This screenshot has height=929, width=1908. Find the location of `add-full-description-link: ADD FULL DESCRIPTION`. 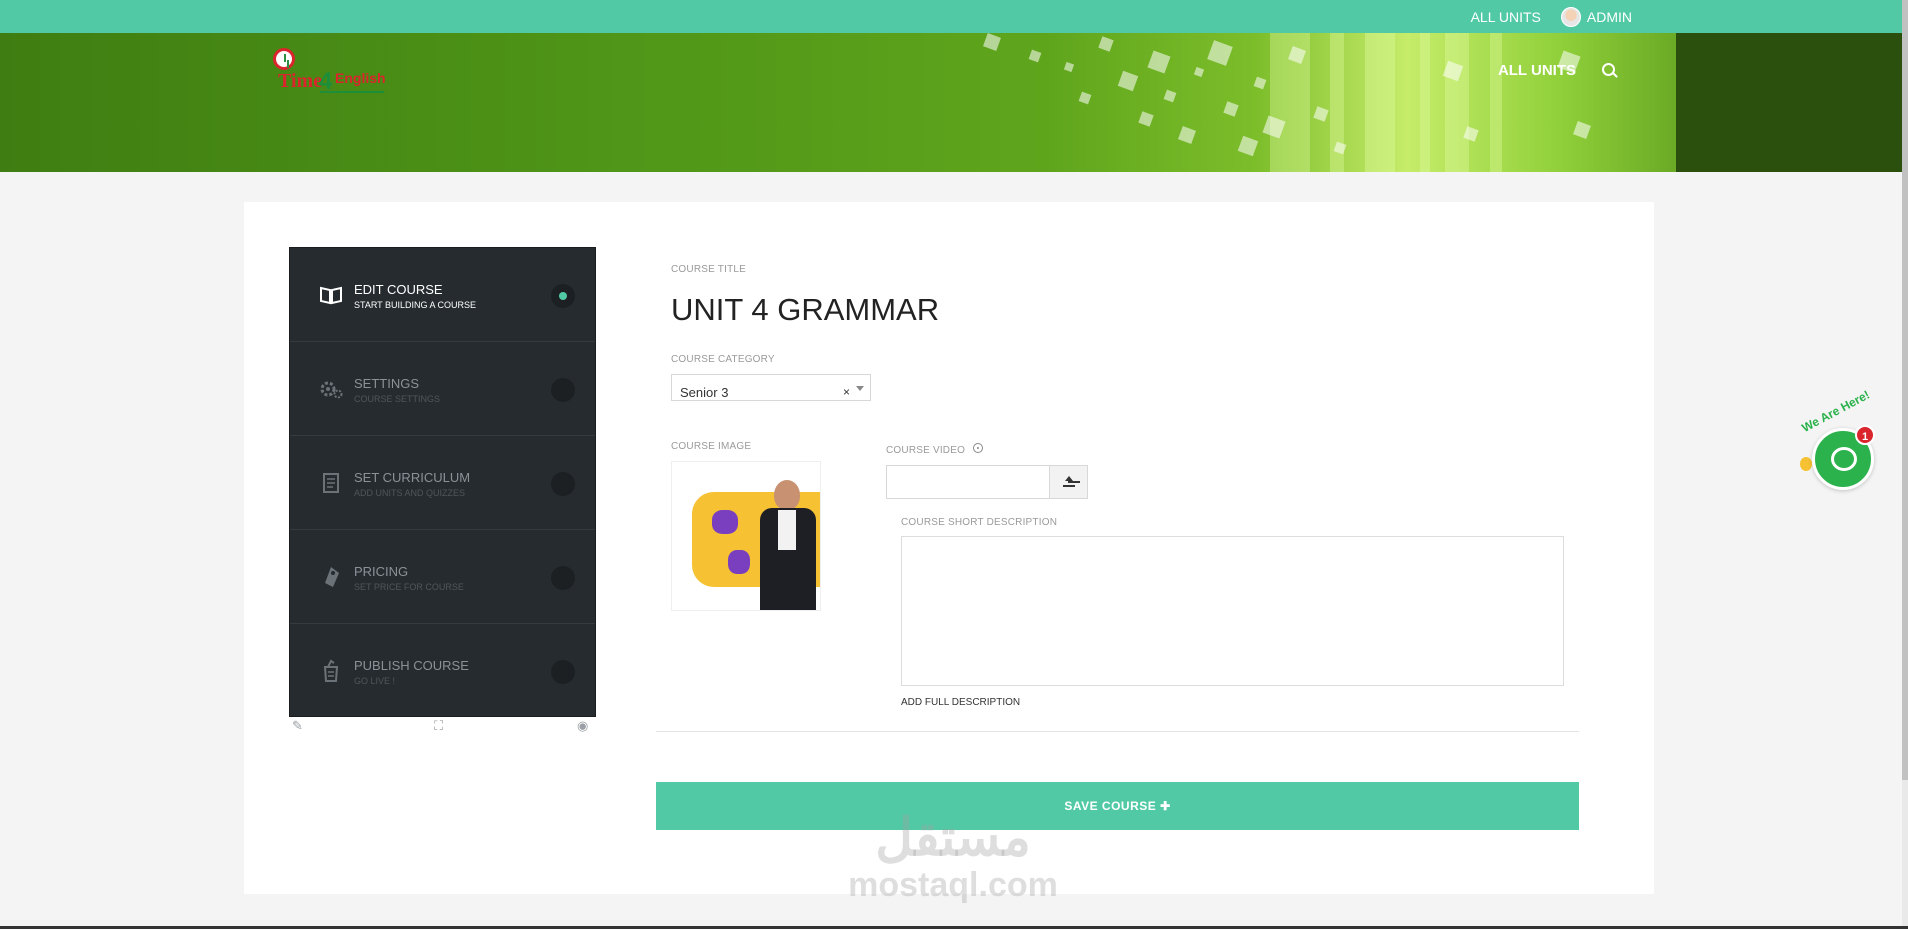

add-full-description-link: ADD FULL DESCRIPTION is located at coordinates (960, 702).